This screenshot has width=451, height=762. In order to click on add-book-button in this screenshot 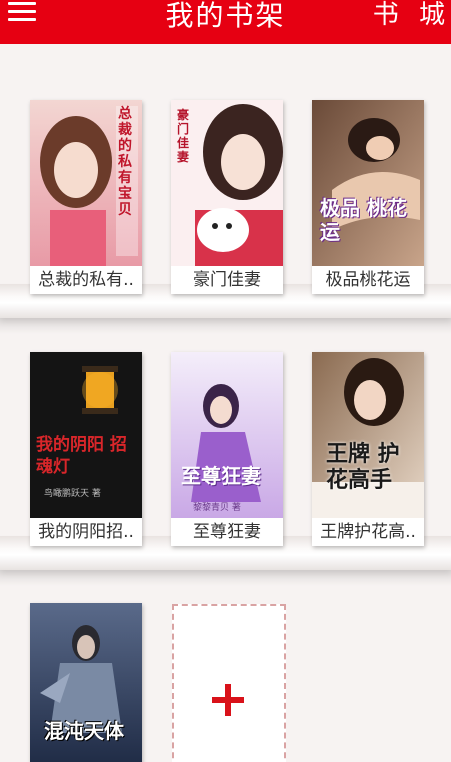, I will do `click(229, 683)`.